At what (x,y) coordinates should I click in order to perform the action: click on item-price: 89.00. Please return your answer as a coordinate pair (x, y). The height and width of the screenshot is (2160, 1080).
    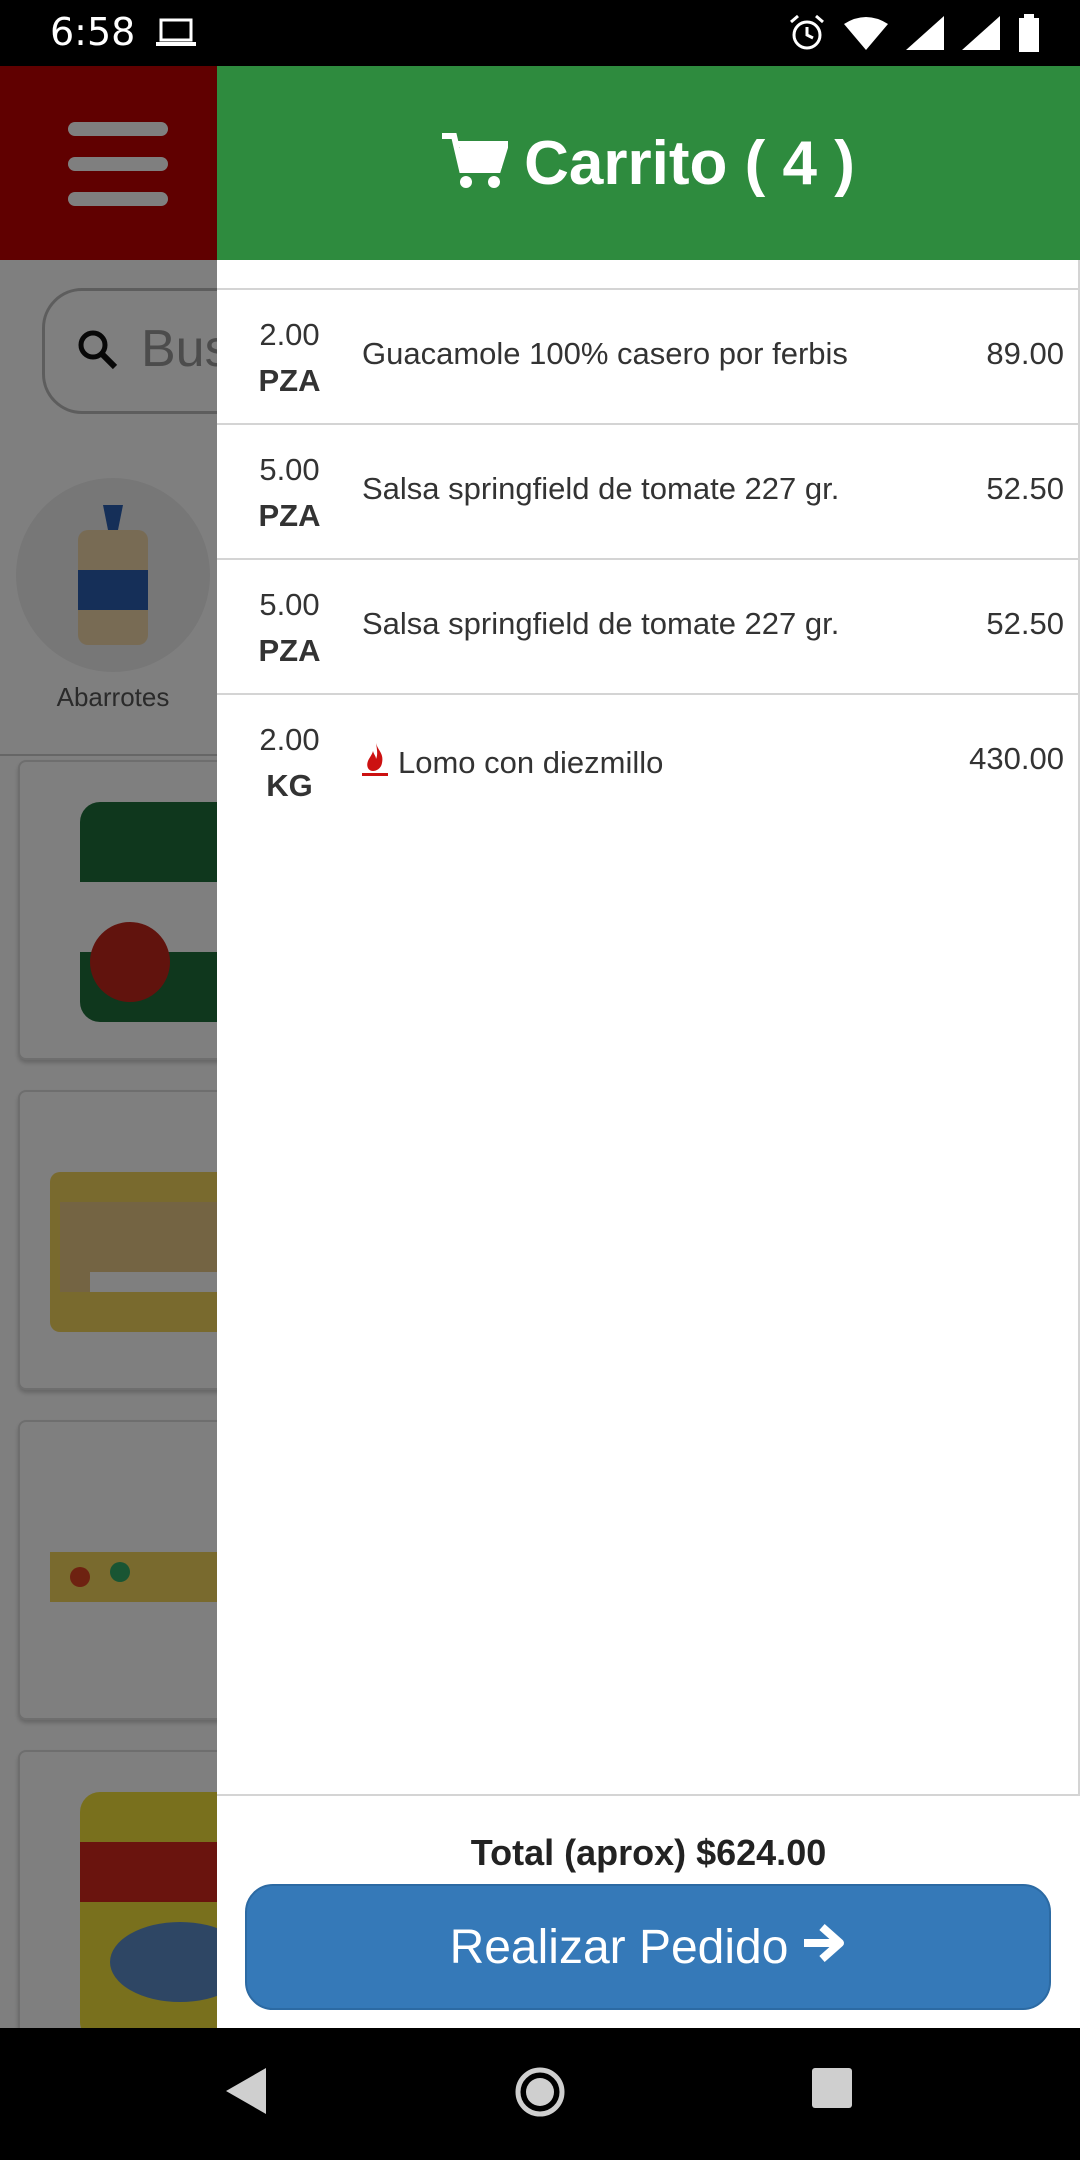
    Looking at the image, I should click on (1025, 353).